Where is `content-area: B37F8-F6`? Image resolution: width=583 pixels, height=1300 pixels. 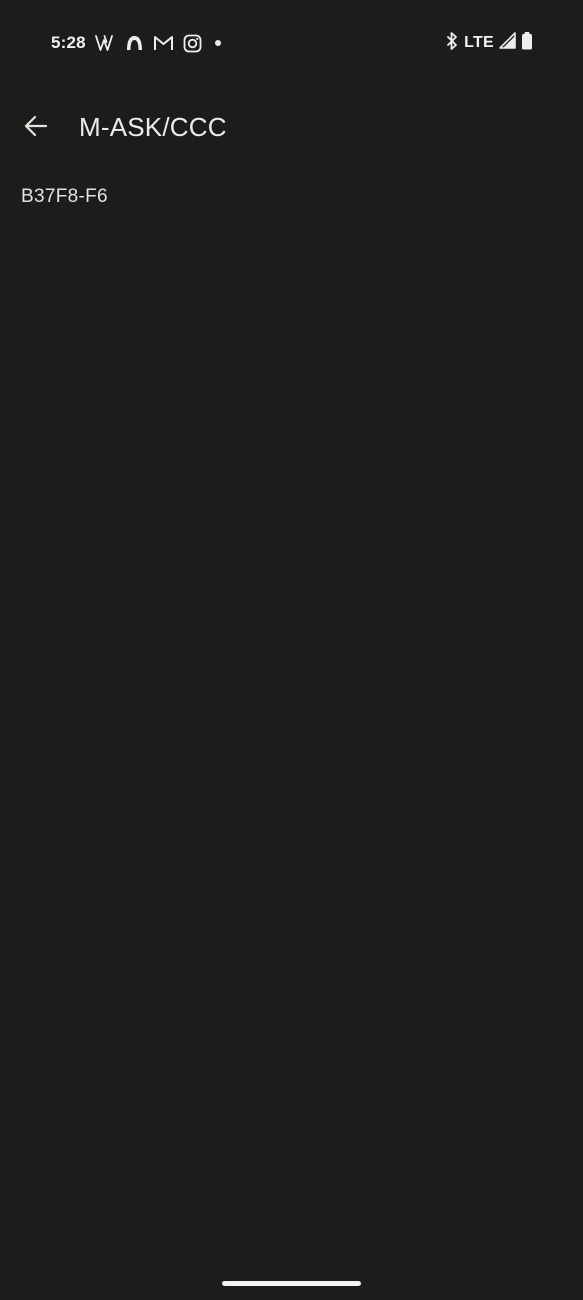 content-area: B37F8-F6 is located at coordinates (64, 197).